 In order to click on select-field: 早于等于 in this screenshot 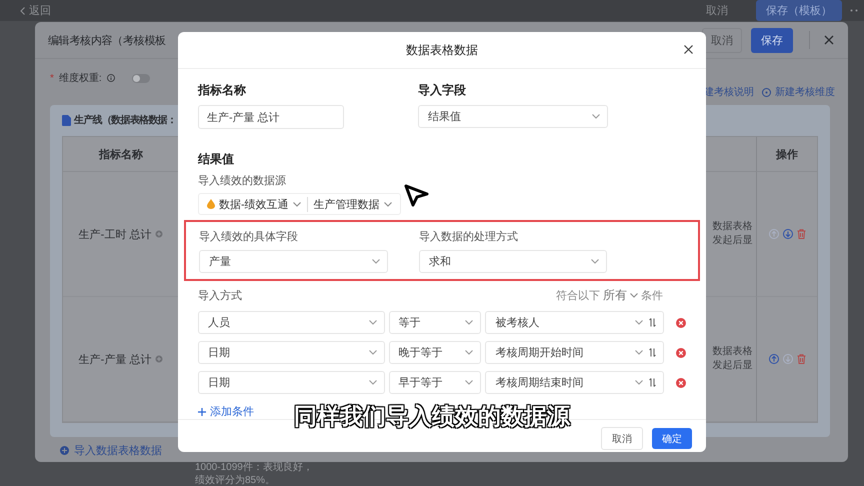, I will do `click(435, 382)`.